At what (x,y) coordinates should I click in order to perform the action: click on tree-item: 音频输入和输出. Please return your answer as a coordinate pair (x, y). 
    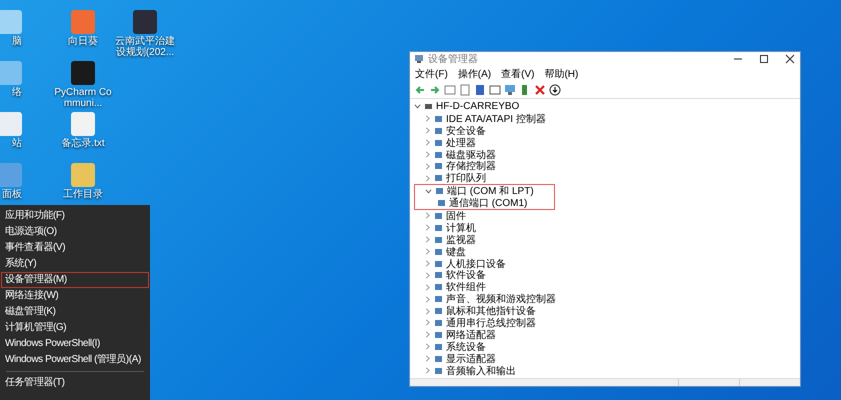
    Looking at the image, I should click on (481, 371).